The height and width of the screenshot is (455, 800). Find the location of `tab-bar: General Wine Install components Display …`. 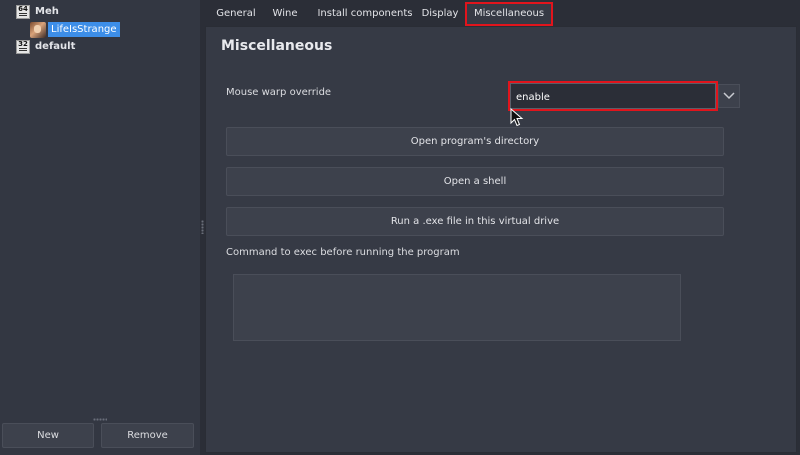

tab-bar: General Wine Install components Display … is located at coordinates (502, 13).